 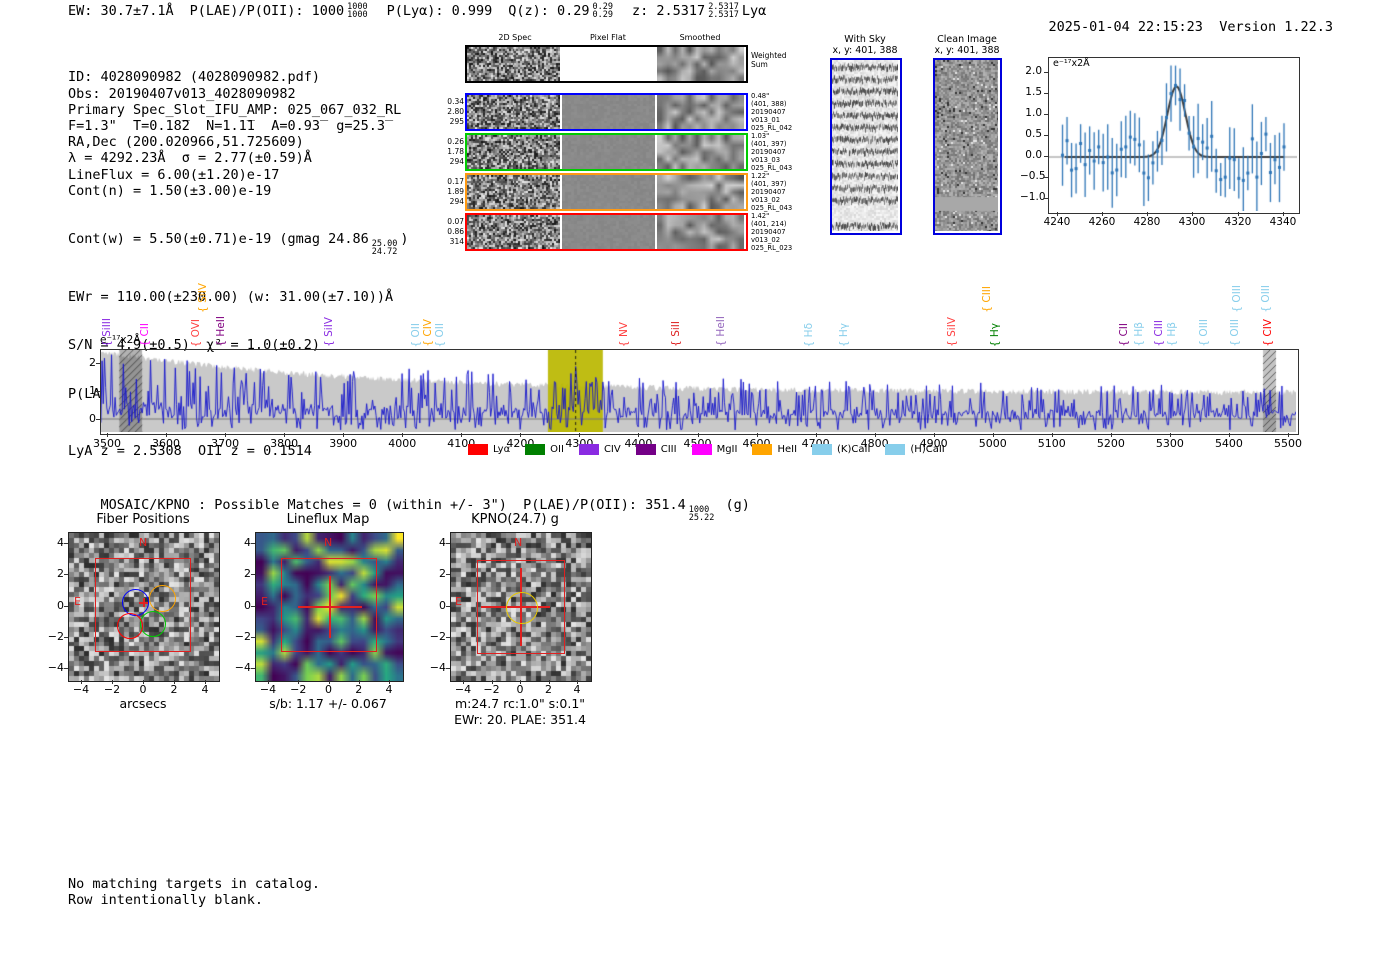 I want to click on fit-xtick-label: 4280, so click(x=1147, y=222).